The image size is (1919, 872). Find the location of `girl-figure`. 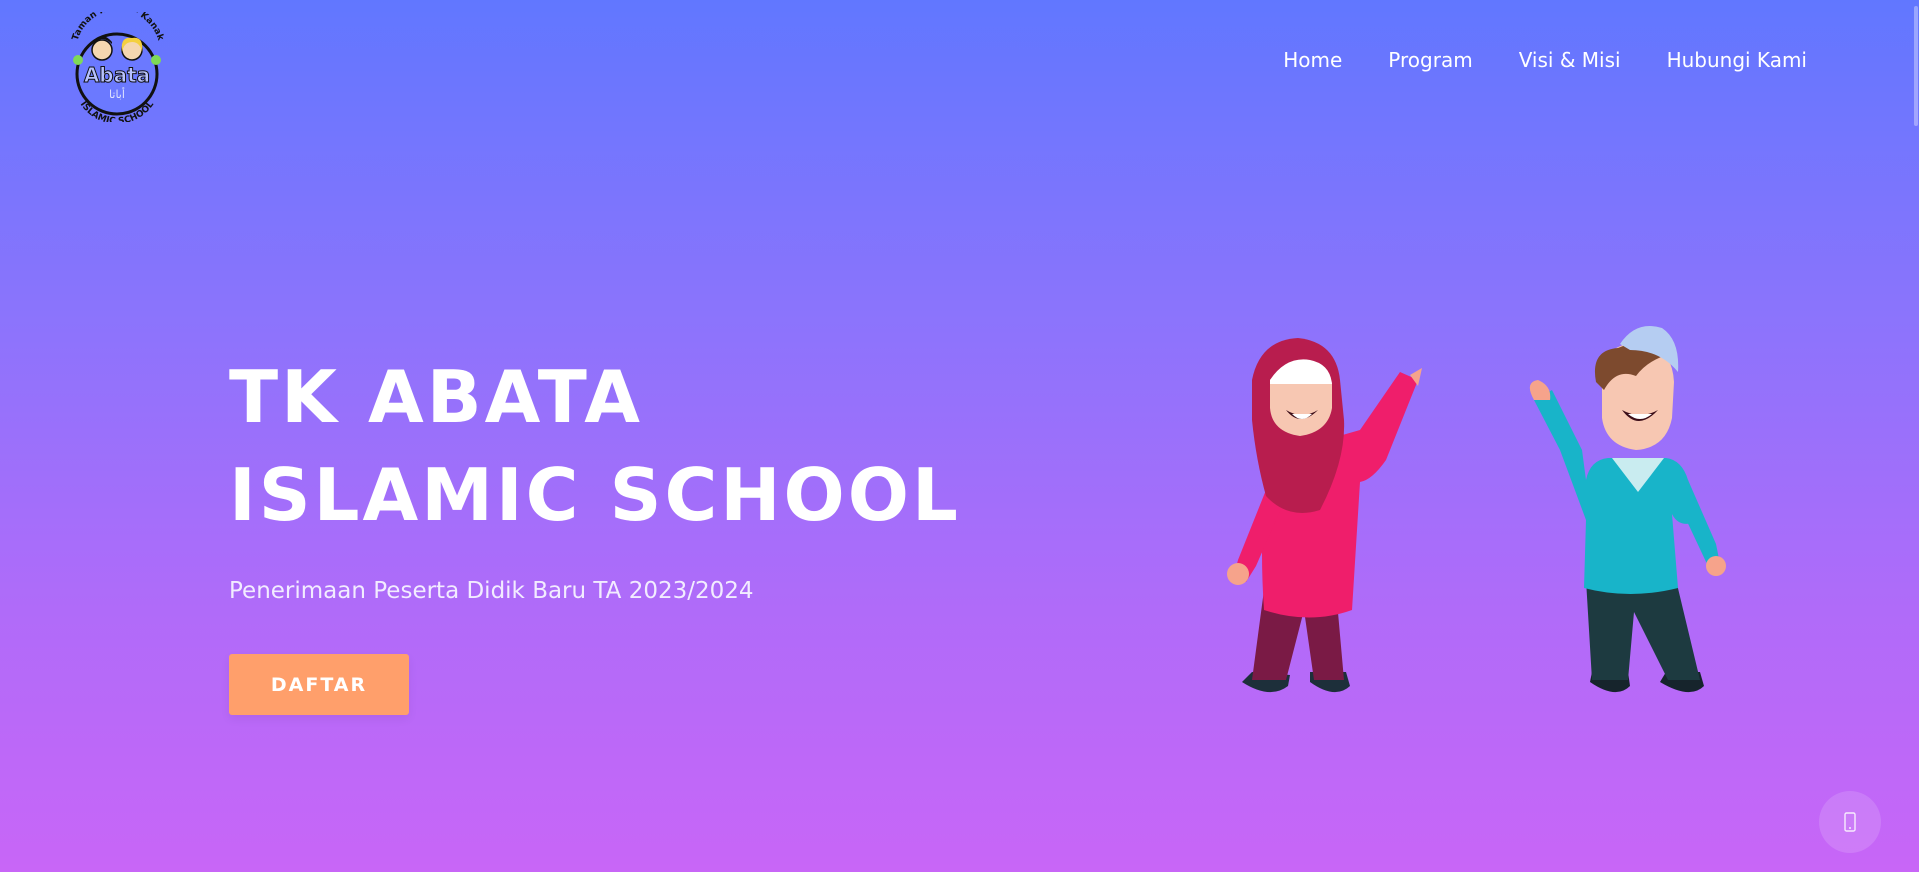

girl-figure is located at coordinates (1324, 515).